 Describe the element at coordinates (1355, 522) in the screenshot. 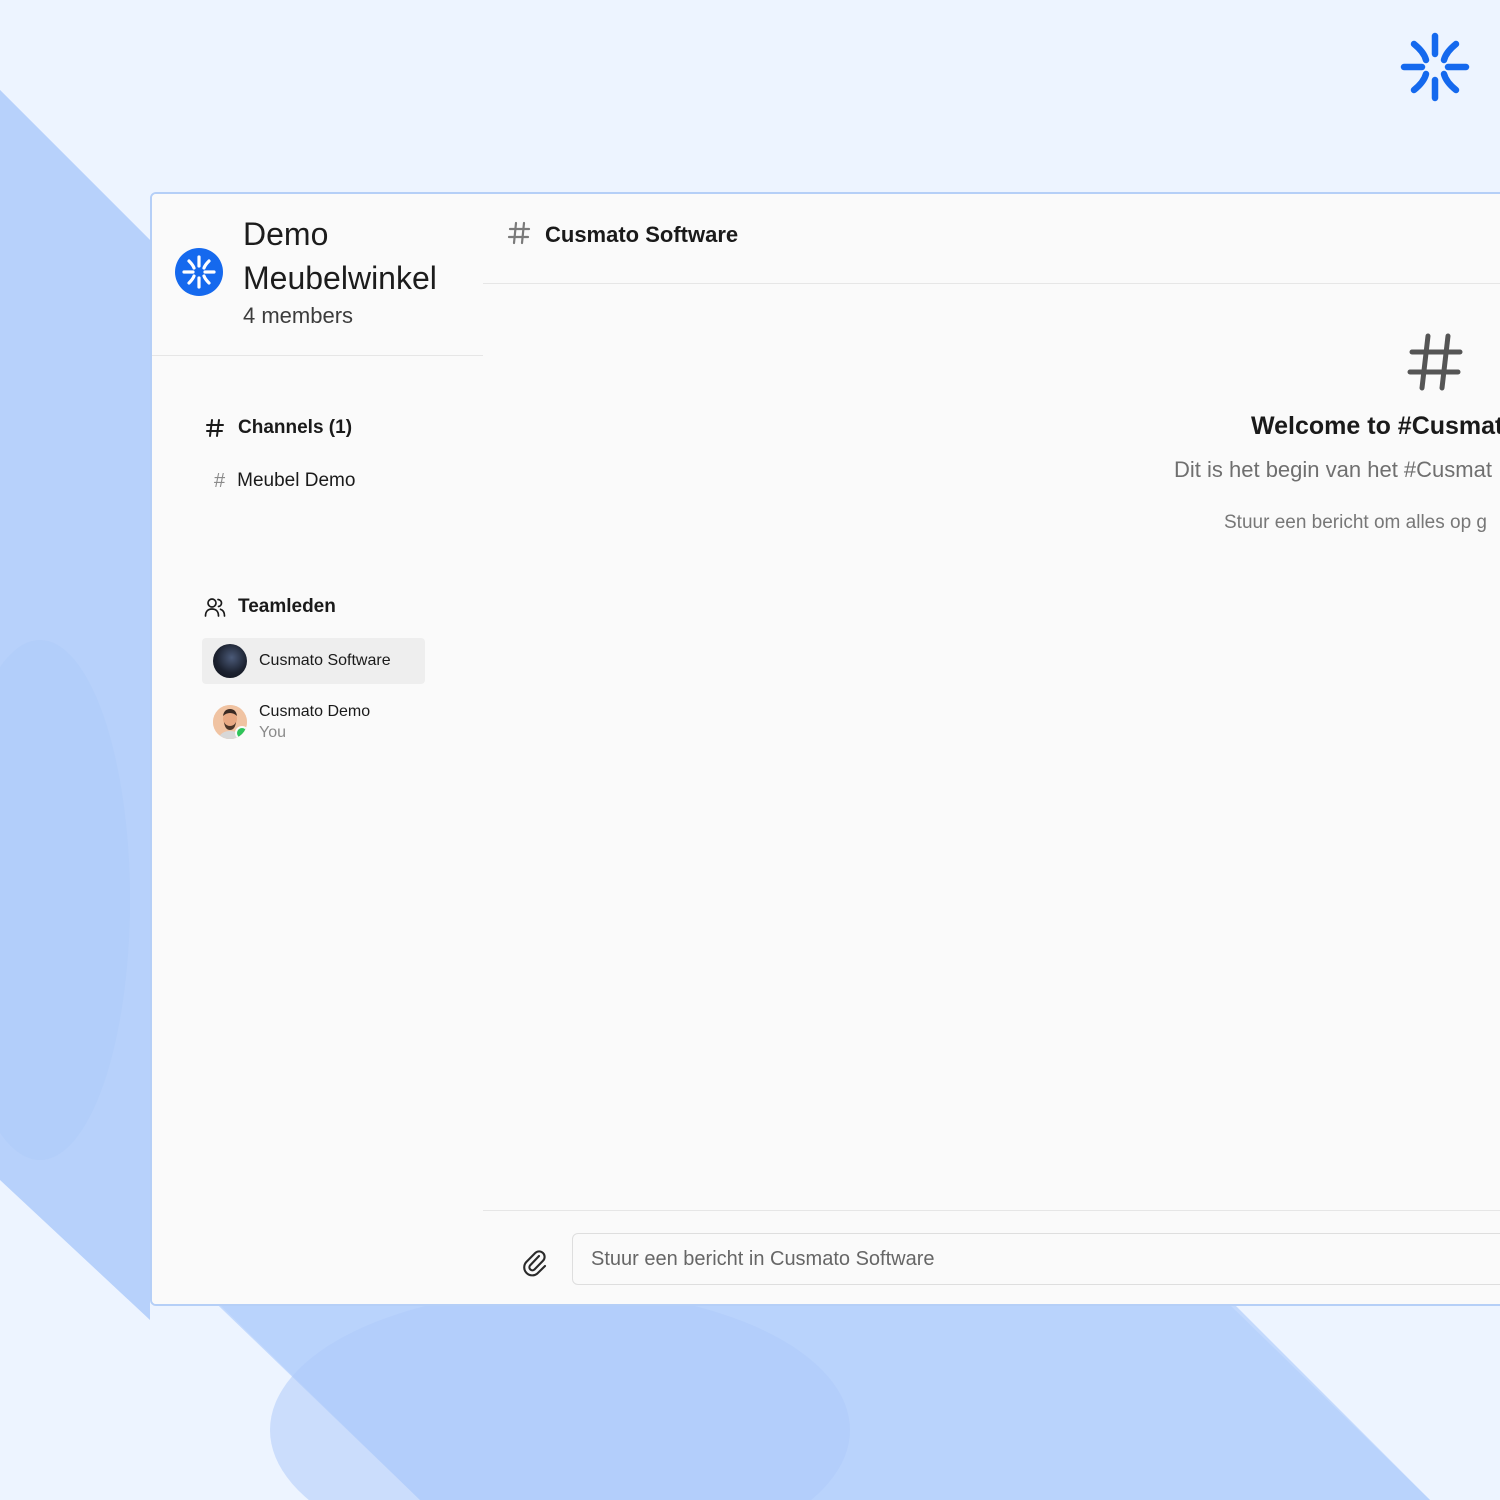

I see `welcome-hint: Stuur een bericht om alles op g` at that location.